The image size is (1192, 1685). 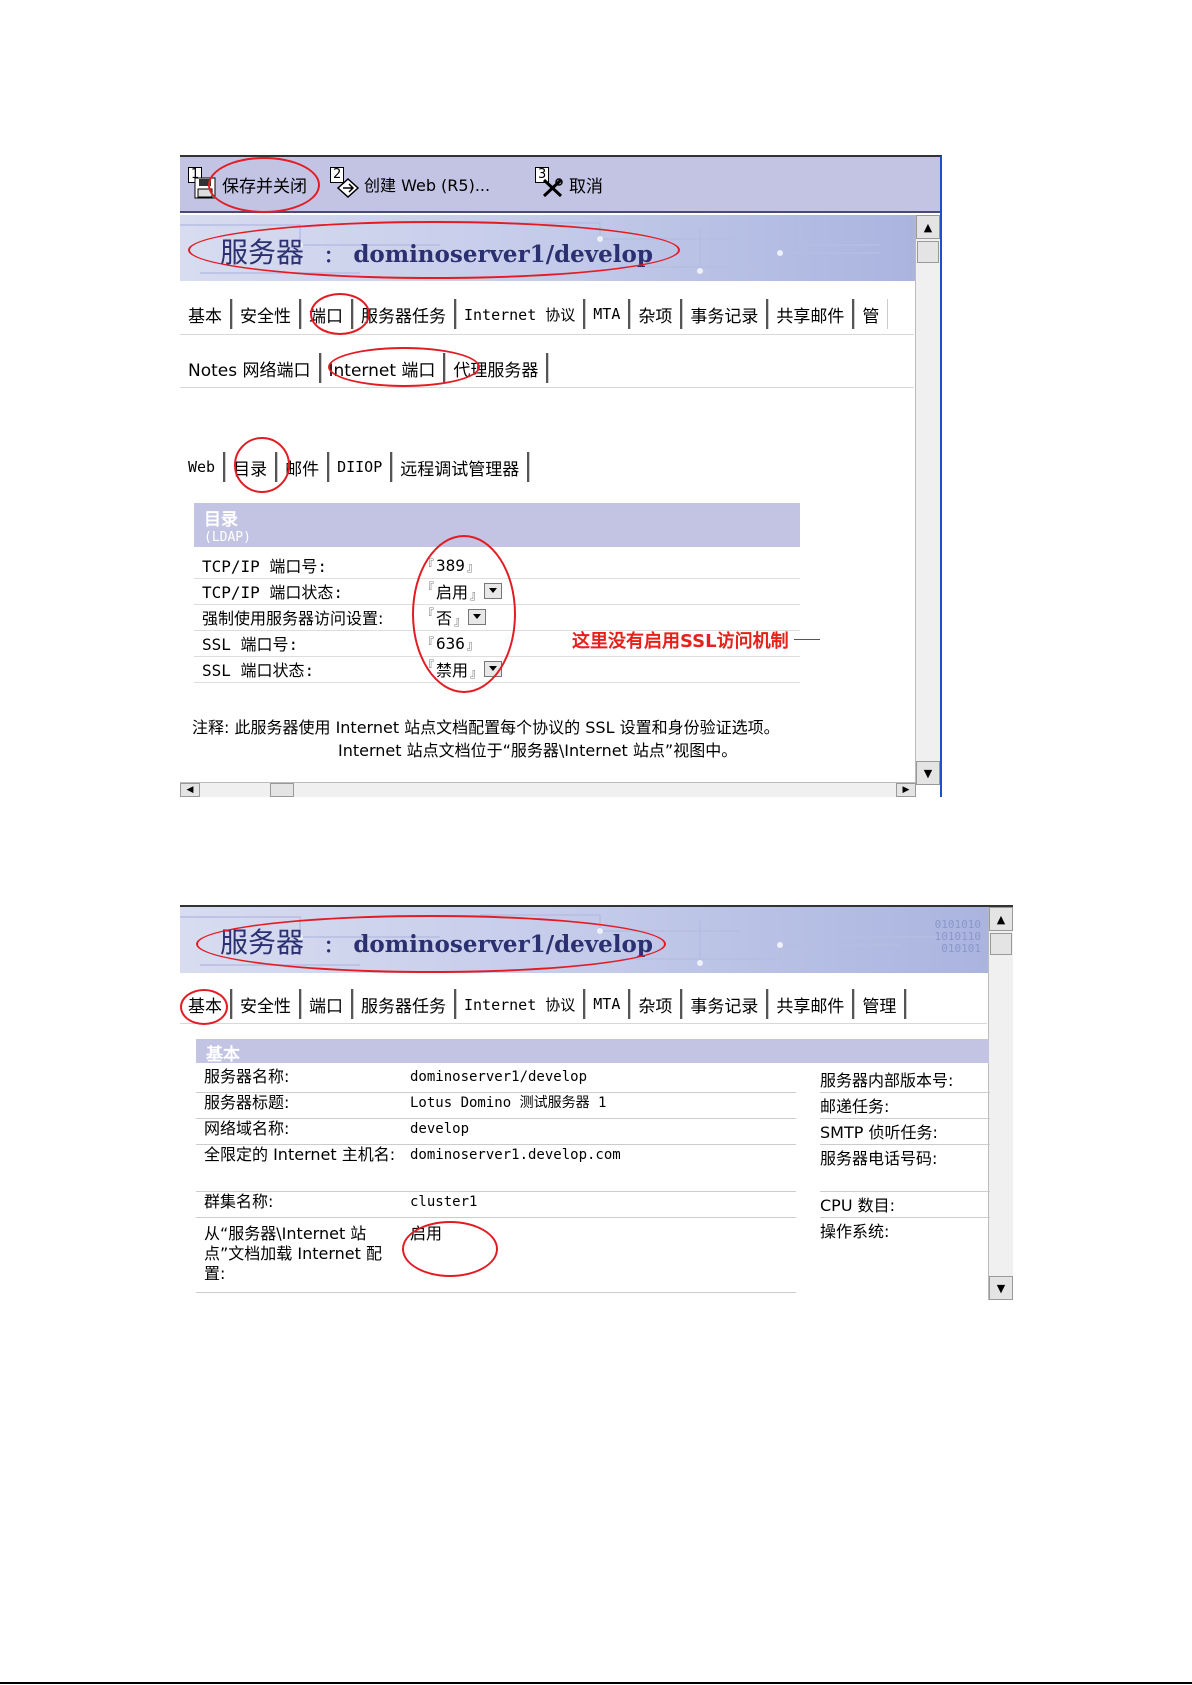 I want to click on save-and-close-button: 1 保存并关闭, so click(x=247, y=184).